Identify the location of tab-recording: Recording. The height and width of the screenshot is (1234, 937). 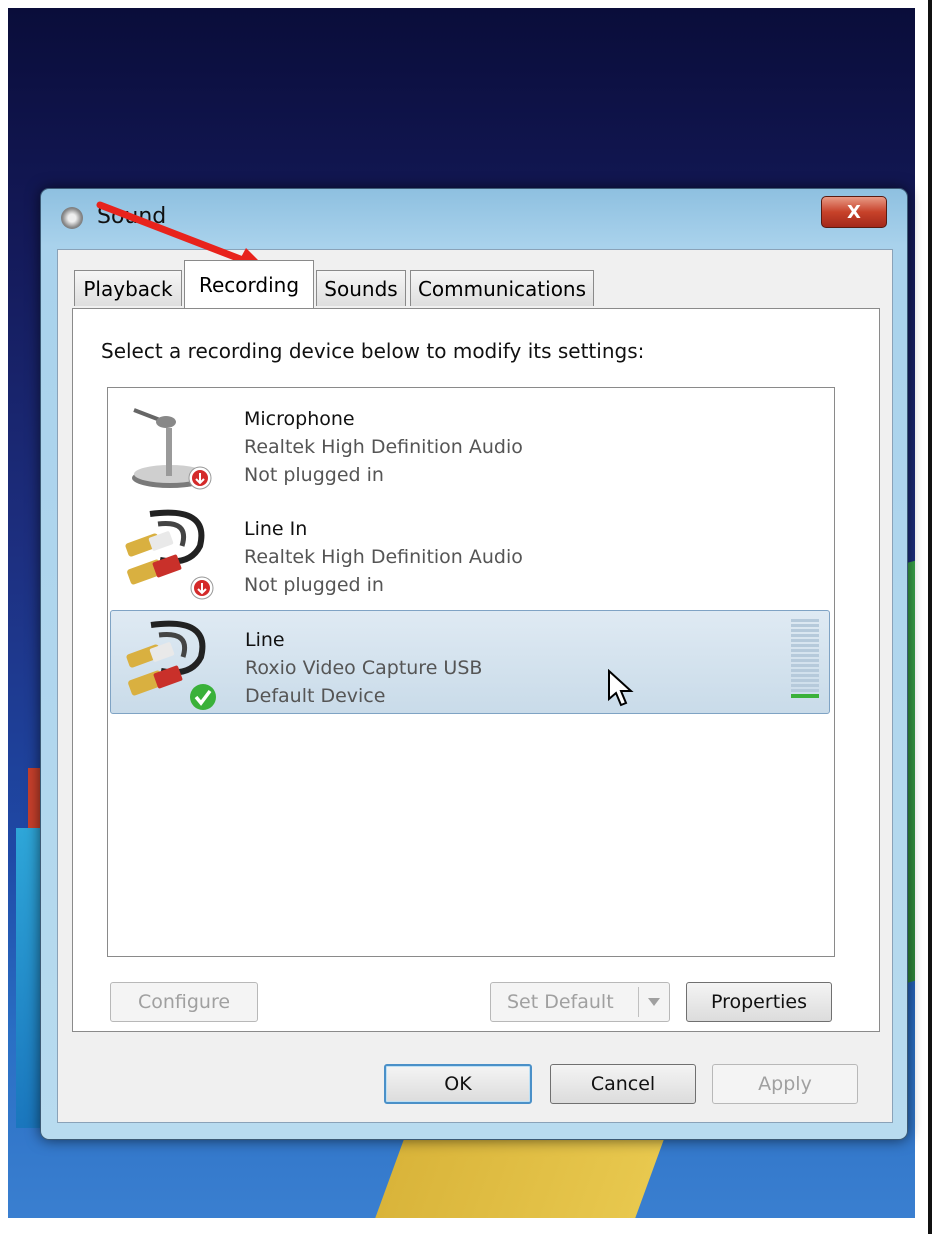
(249, 284).